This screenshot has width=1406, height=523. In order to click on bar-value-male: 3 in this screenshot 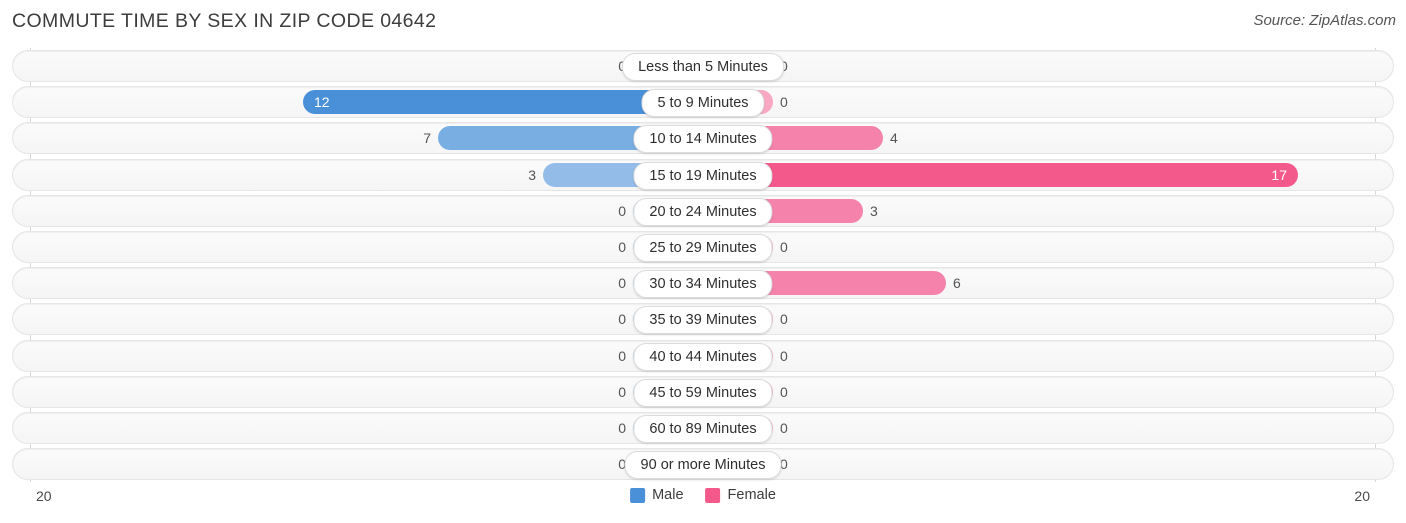, I will do `click(532, 174)`.